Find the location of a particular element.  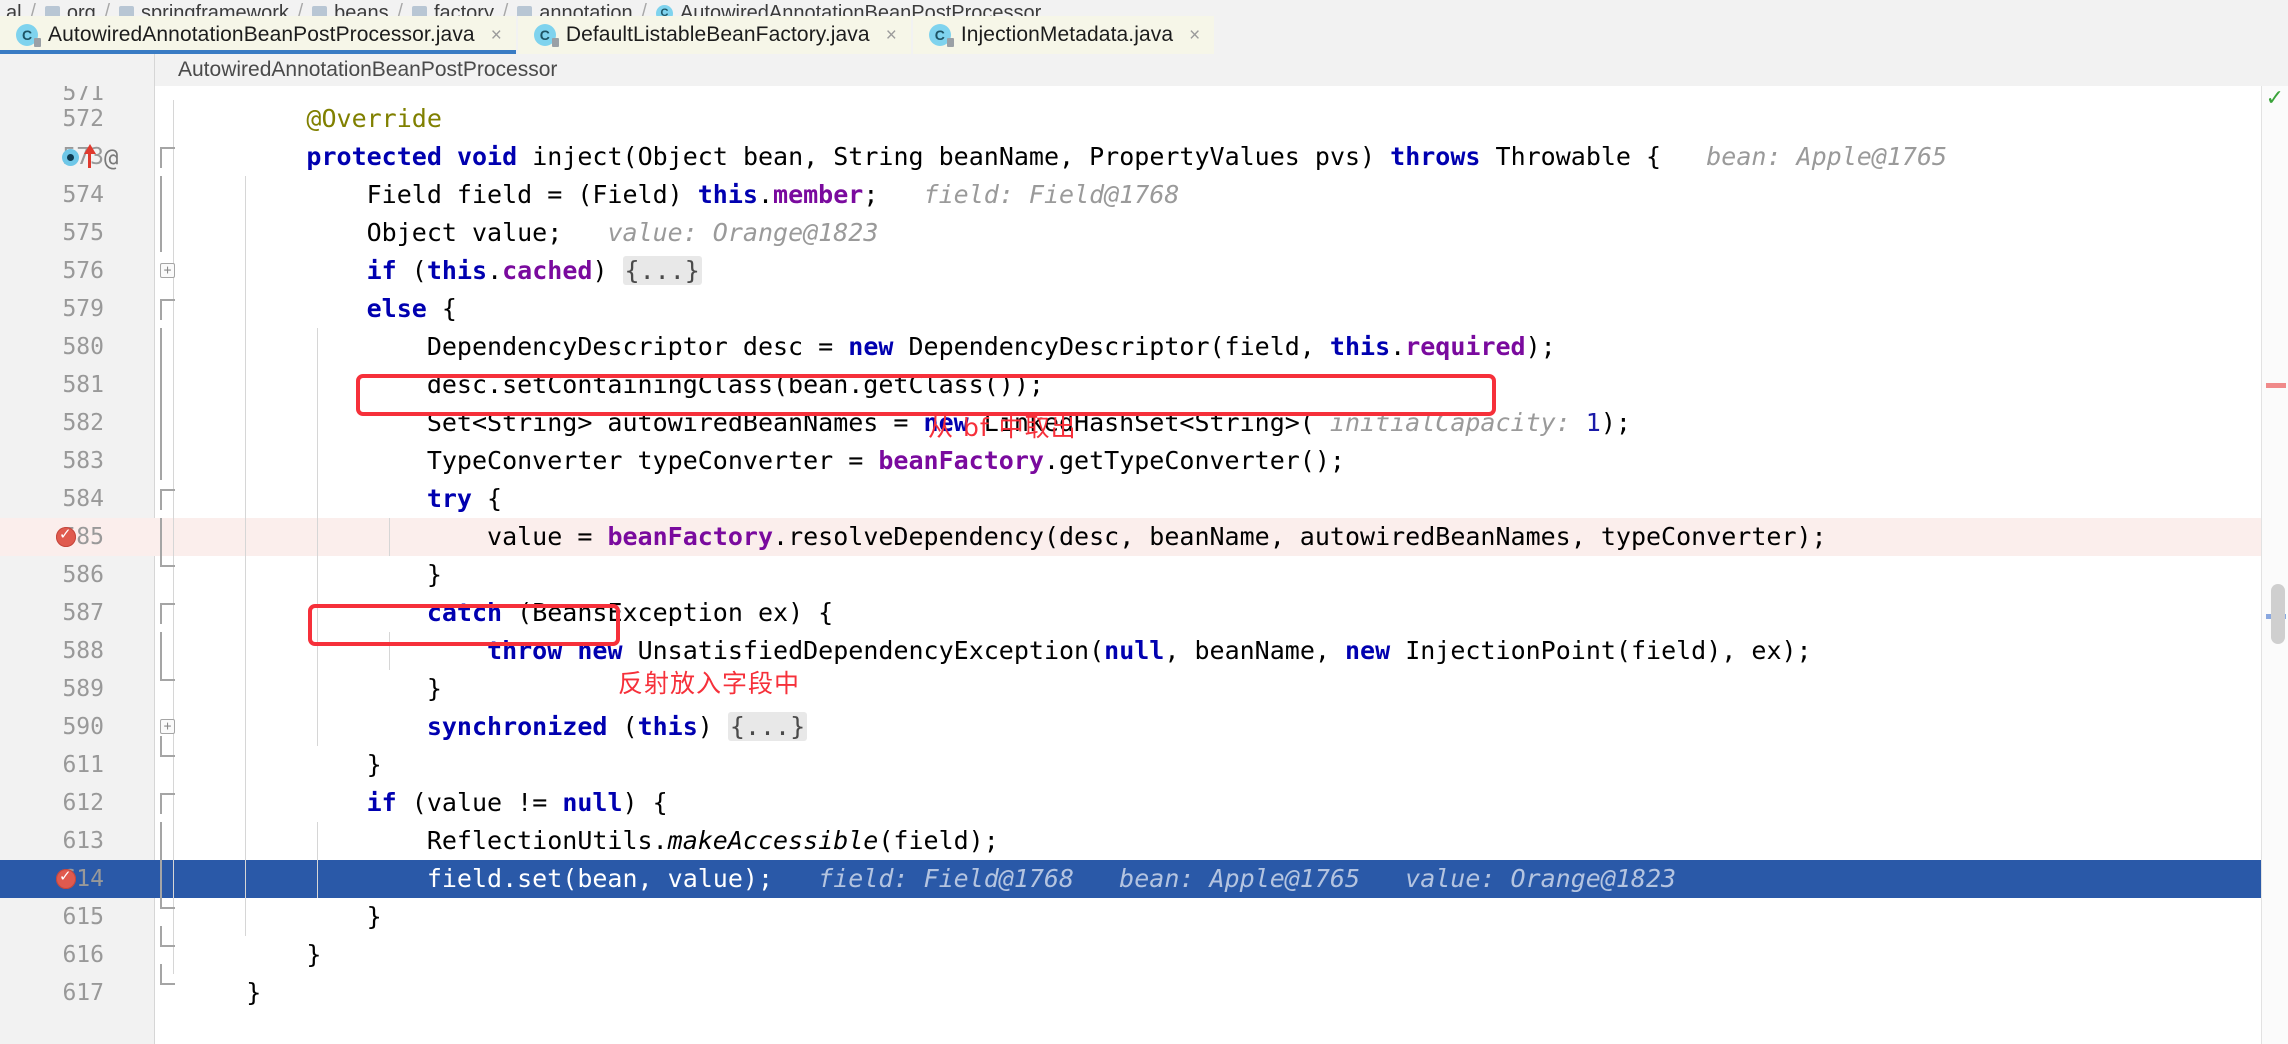

code-token: , beanName, is located at coordinates (1254, 650).